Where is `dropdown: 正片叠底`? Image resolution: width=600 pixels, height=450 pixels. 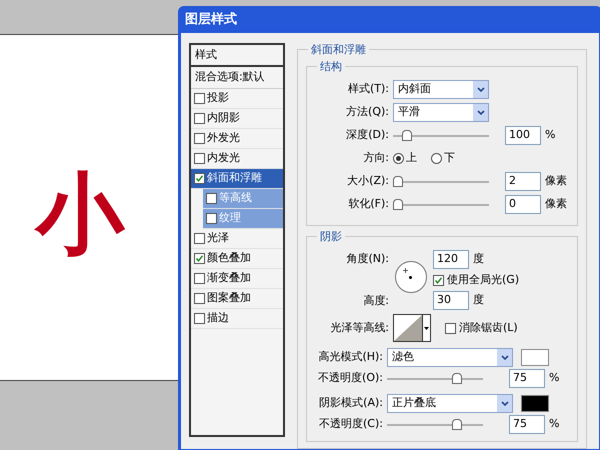 dropdown: 正片叠底 is located at coordinates (450, 403).